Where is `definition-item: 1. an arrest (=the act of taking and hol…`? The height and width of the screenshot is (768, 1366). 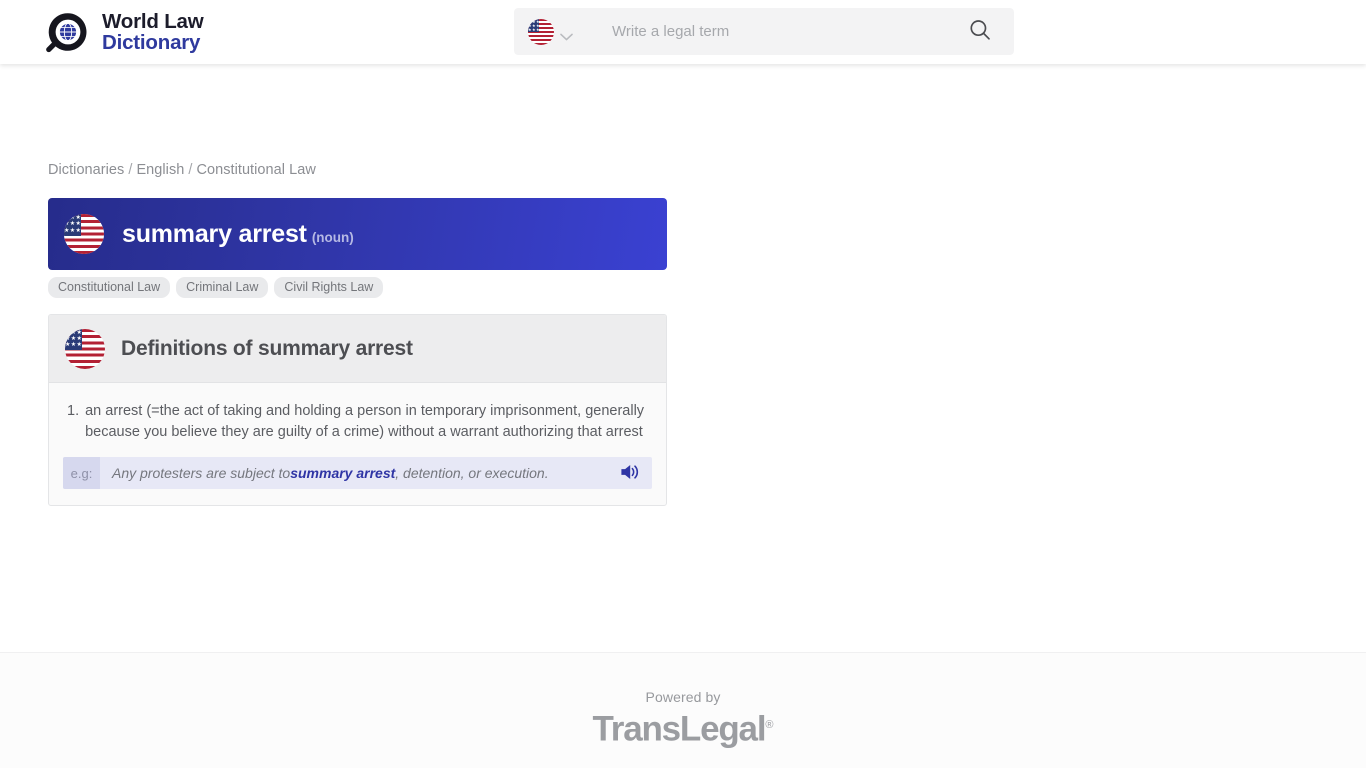 definition-item: 1. an arrest (=the act of taking and hol… is located at coordinates (357, 422).